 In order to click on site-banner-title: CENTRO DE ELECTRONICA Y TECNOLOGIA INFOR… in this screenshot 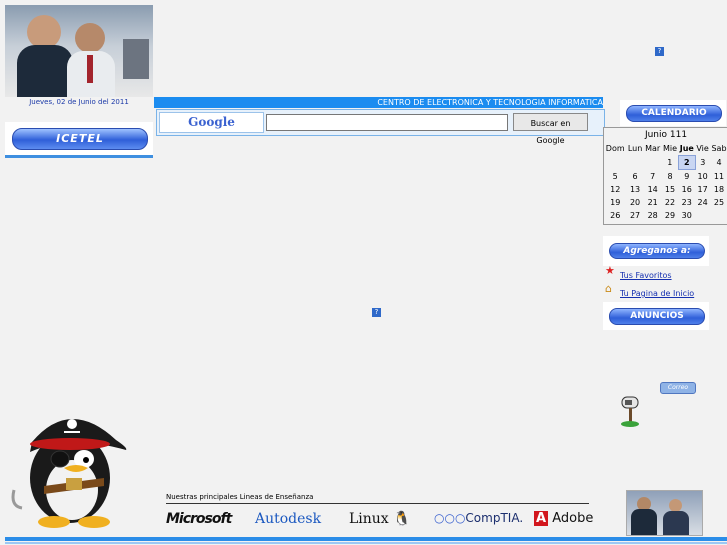, I will do `click(378, 102)`.